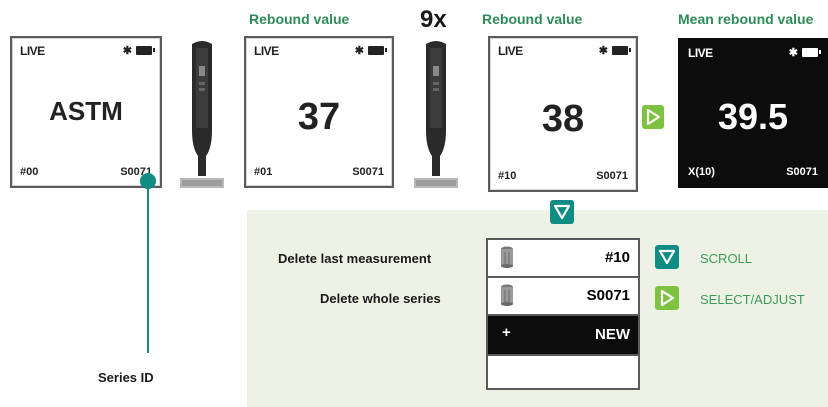 This screenshot has height=407, width=828. I want to click on select-adjust-button, so click(667, 298).